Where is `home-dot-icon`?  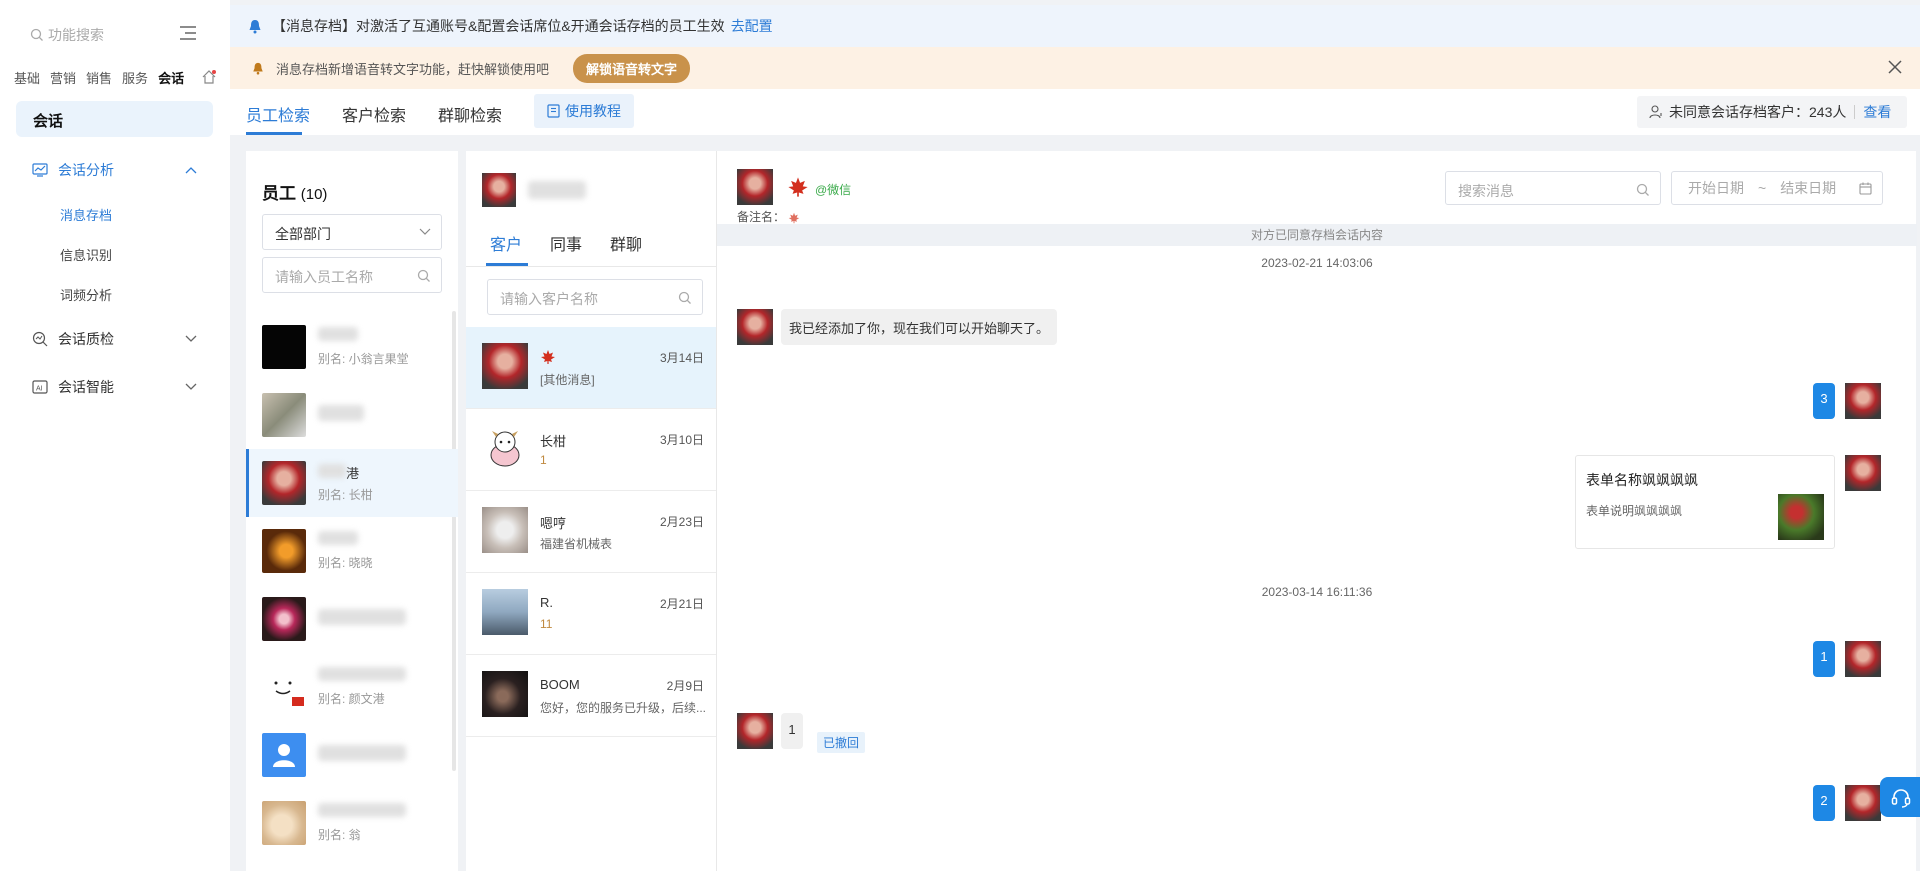 home-dot-icon is located at coordinates (209, 77).